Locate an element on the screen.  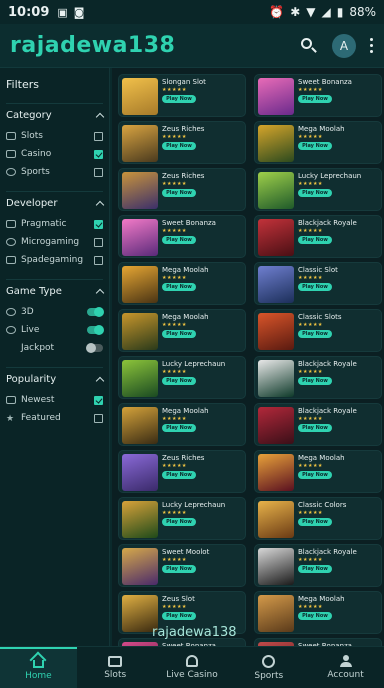
nav-live-casino: Live Casino is located at coordinates (192, 667).